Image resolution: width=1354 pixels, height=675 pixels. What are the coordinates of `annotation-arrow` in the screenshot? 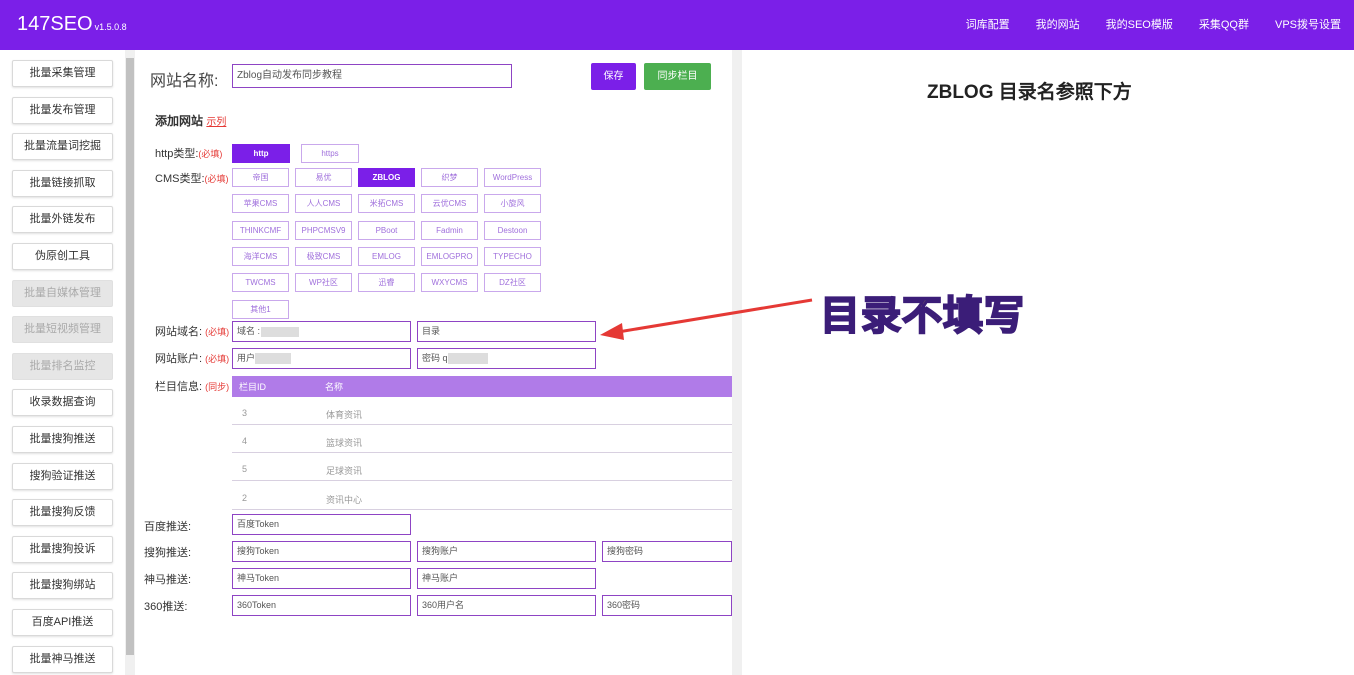 It's located at (706, 319).